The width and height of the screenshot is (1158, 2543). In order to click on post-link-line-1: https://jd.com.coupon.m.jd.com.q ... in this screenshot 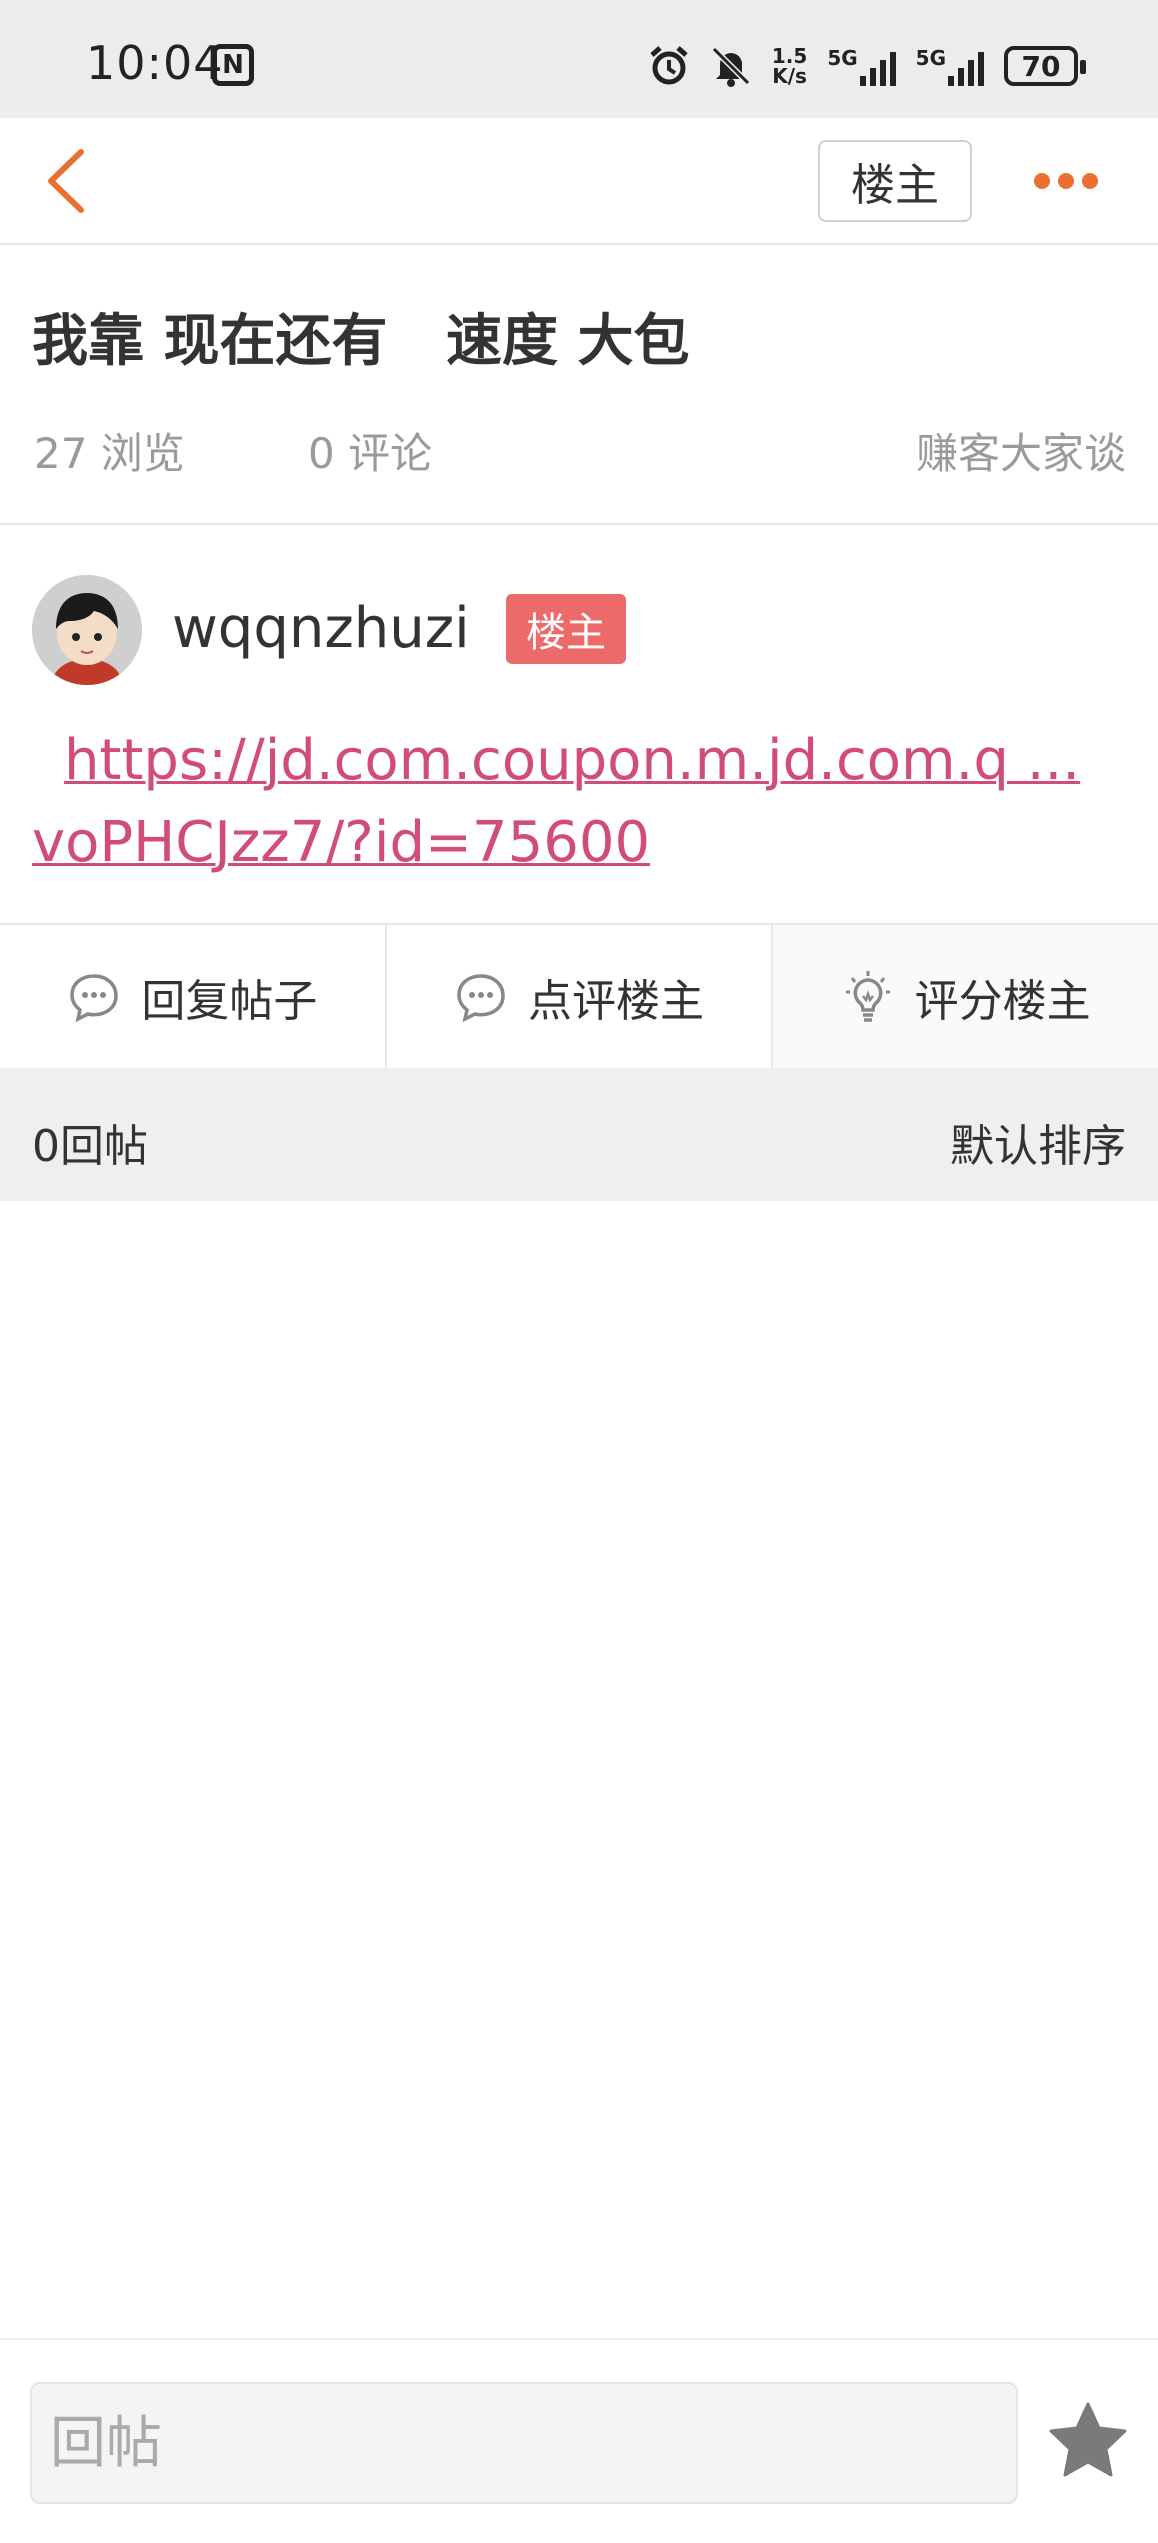, I will do `click(582, 761)`.